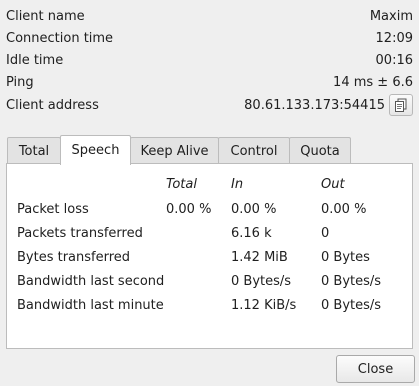 The width and height of the screenshot is (419, 386). What do you see at coordinates (20, 82) in the screenshot?
I see `ping-label: Ping` at bounding box center [20, 82].